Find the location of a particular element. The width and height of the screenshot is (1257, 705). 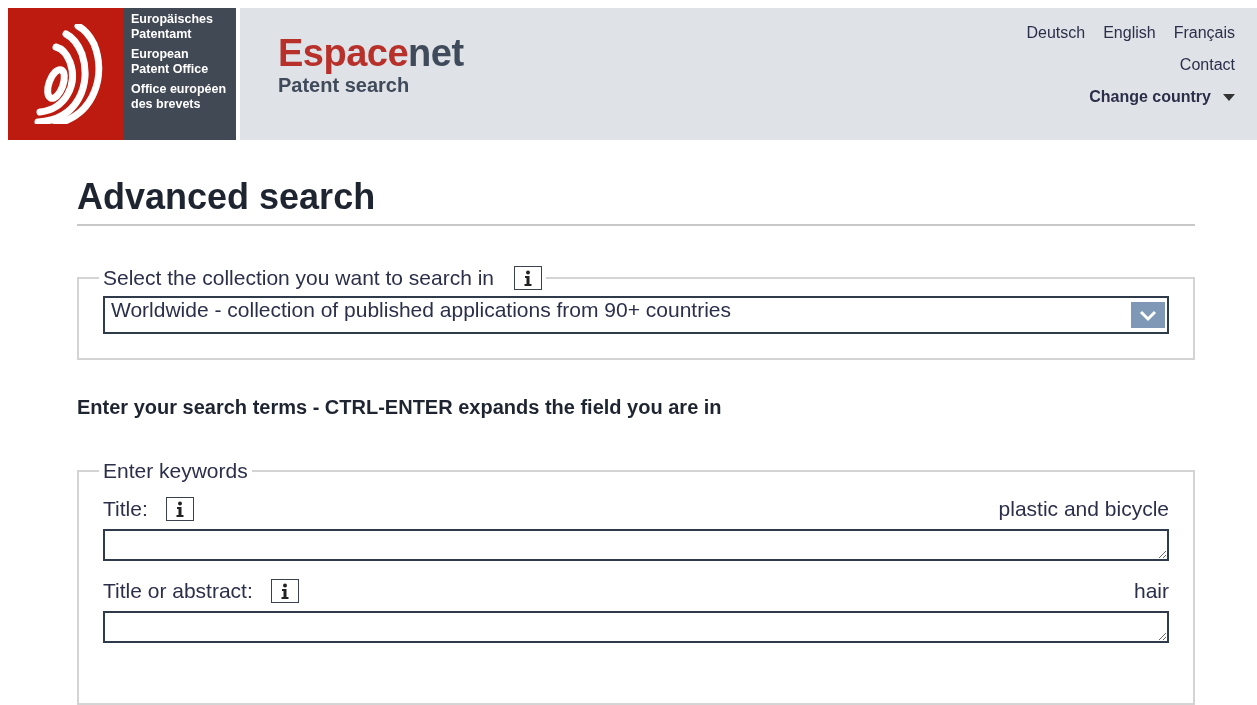

organisation-name: European Patent Office is located at coordinates (170, 62).